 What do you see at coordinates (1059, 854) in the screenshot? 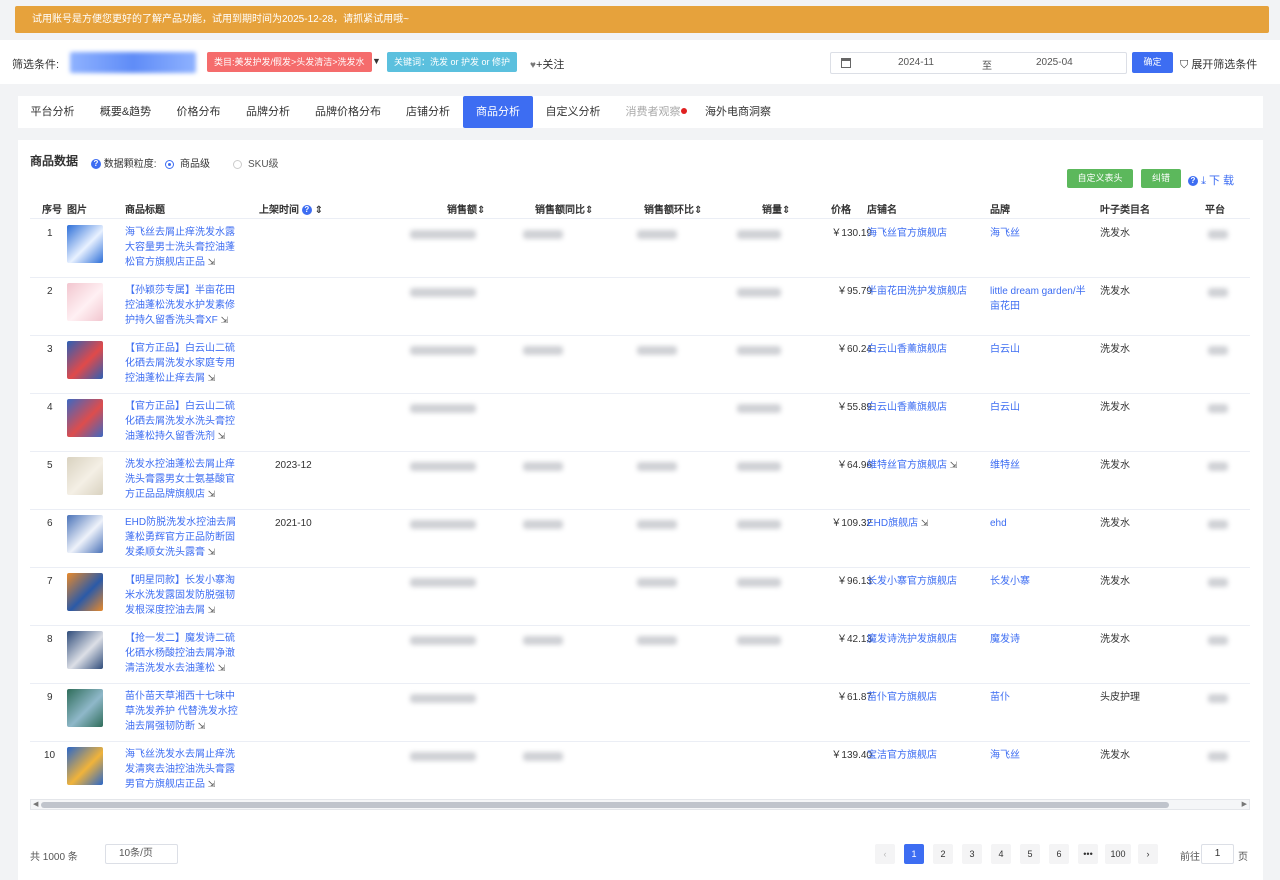
I see `page-6: 6` at bounding box center [1059, 854].